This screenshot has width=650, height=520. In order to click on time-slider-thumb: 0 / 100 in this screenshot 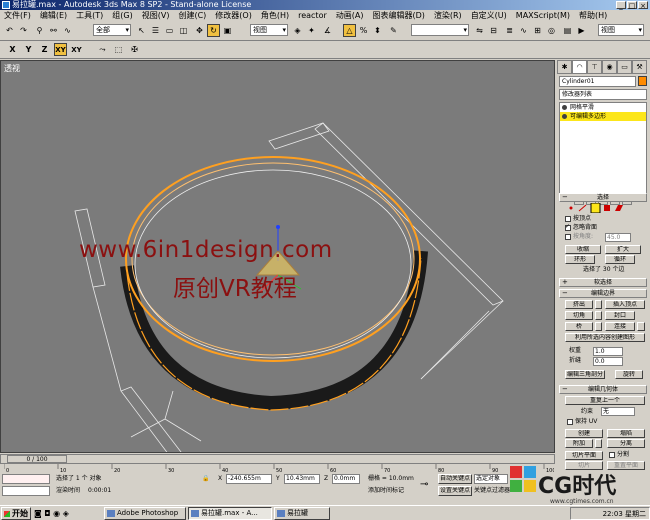, I will do `click(37, 459)`.